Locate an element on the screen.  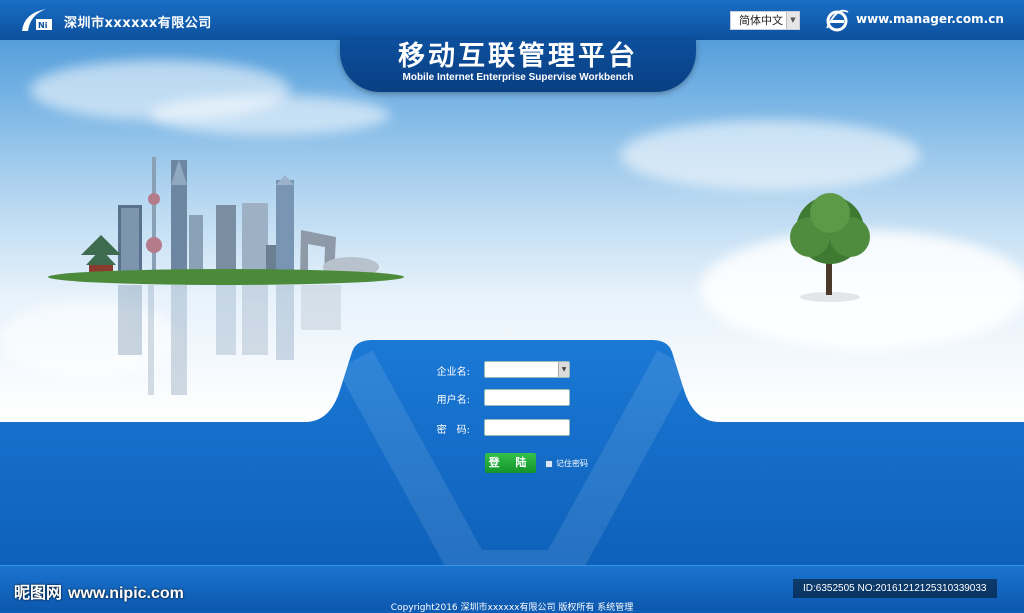
language-select: 简体中文 ▼ is located at coordinates (765, 20).